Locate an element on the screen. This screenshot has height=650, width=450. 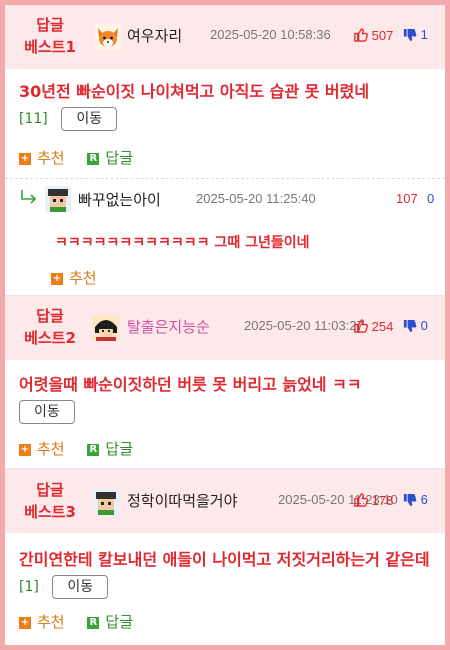
best-rank-label-3: 답글 베스트3 is located at coordinates (50, 501).